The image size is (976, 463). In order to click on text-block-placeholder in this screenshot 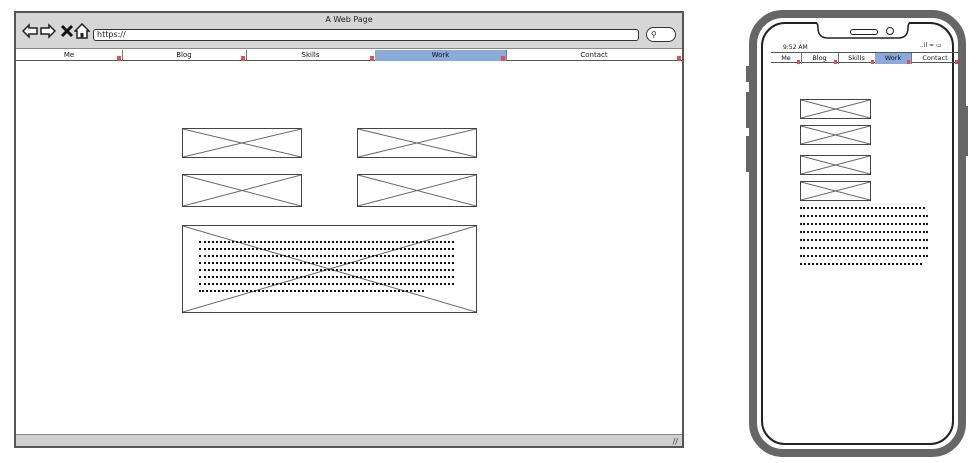, I will do `click(329, 269)`.